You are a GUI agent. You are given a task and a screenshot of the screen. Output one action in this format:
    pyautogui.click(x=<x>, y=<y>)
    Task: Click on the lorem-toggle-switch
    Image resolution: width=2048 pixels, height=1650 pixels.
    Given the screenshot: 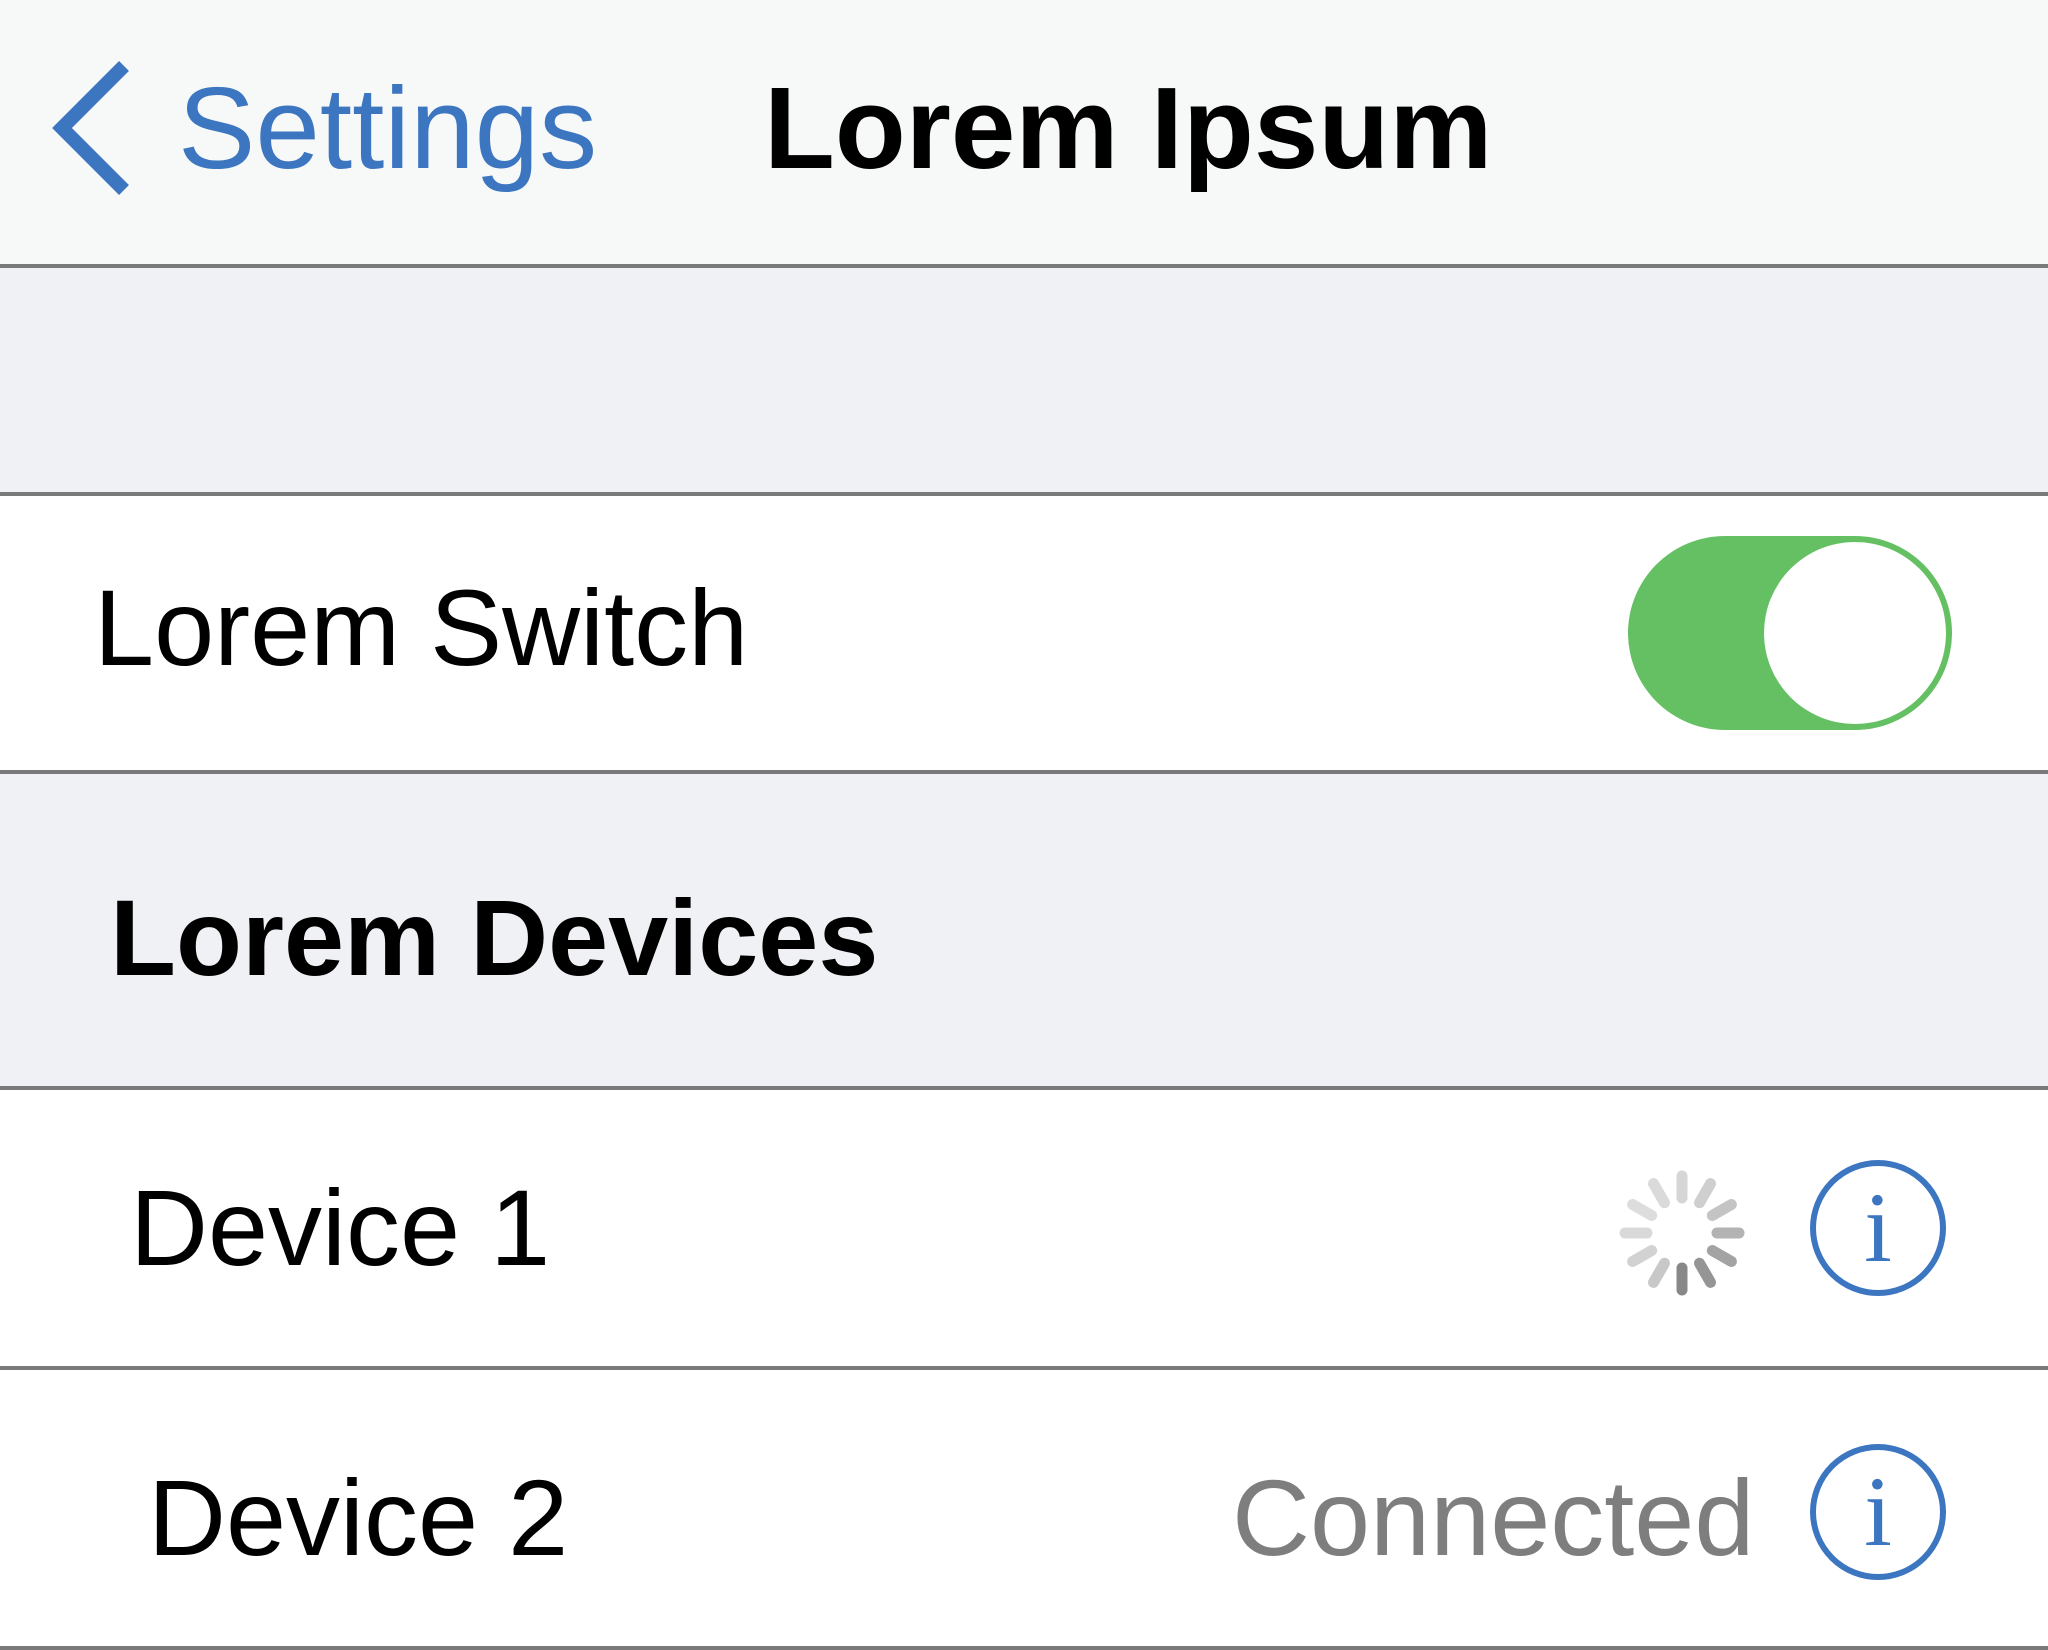 What is the action you would take?
    pyautogui.click(x=1790, y=633)
    